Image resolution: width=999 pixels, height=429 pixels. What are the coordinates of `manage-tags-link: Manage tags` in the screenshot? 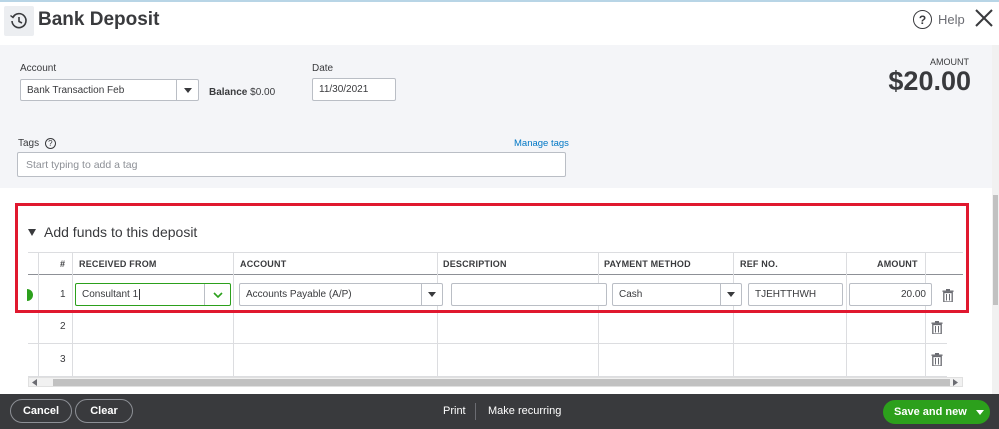 It's located at (541, 143).